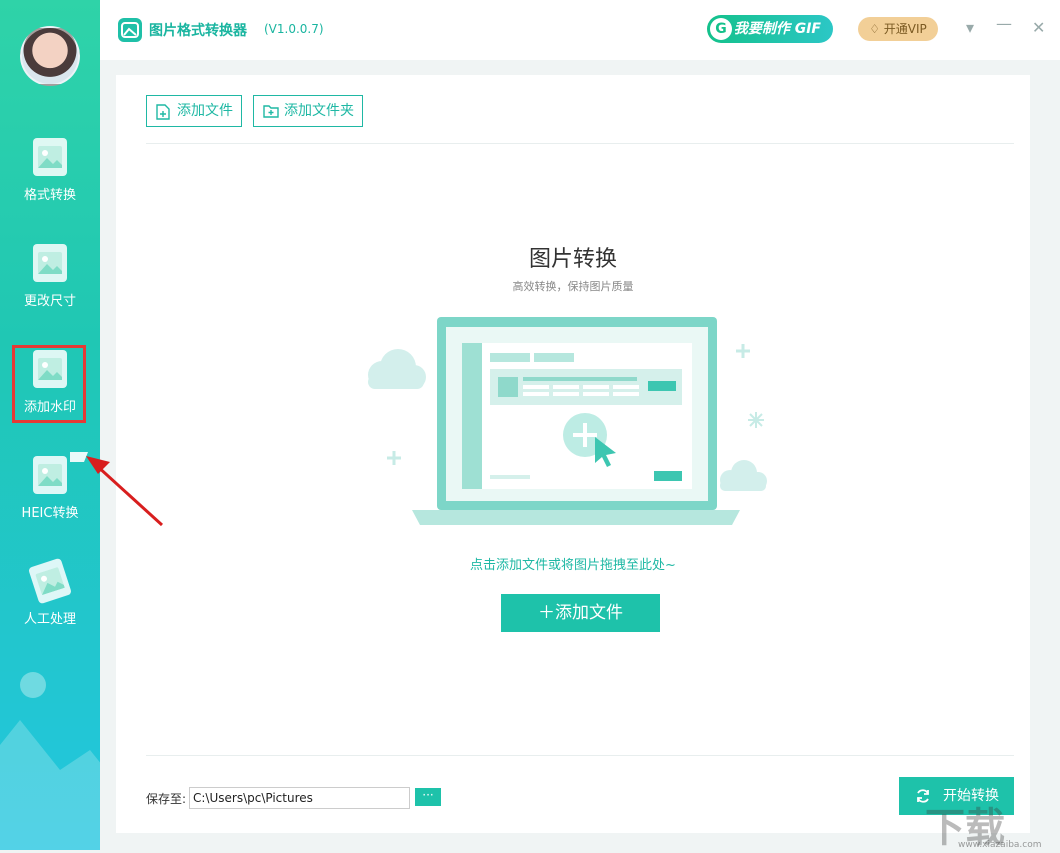  What do you see at coordinates (756, 420) in the screenshot?
I see `star-sparkle-icon` at bounding box center [756, 420].